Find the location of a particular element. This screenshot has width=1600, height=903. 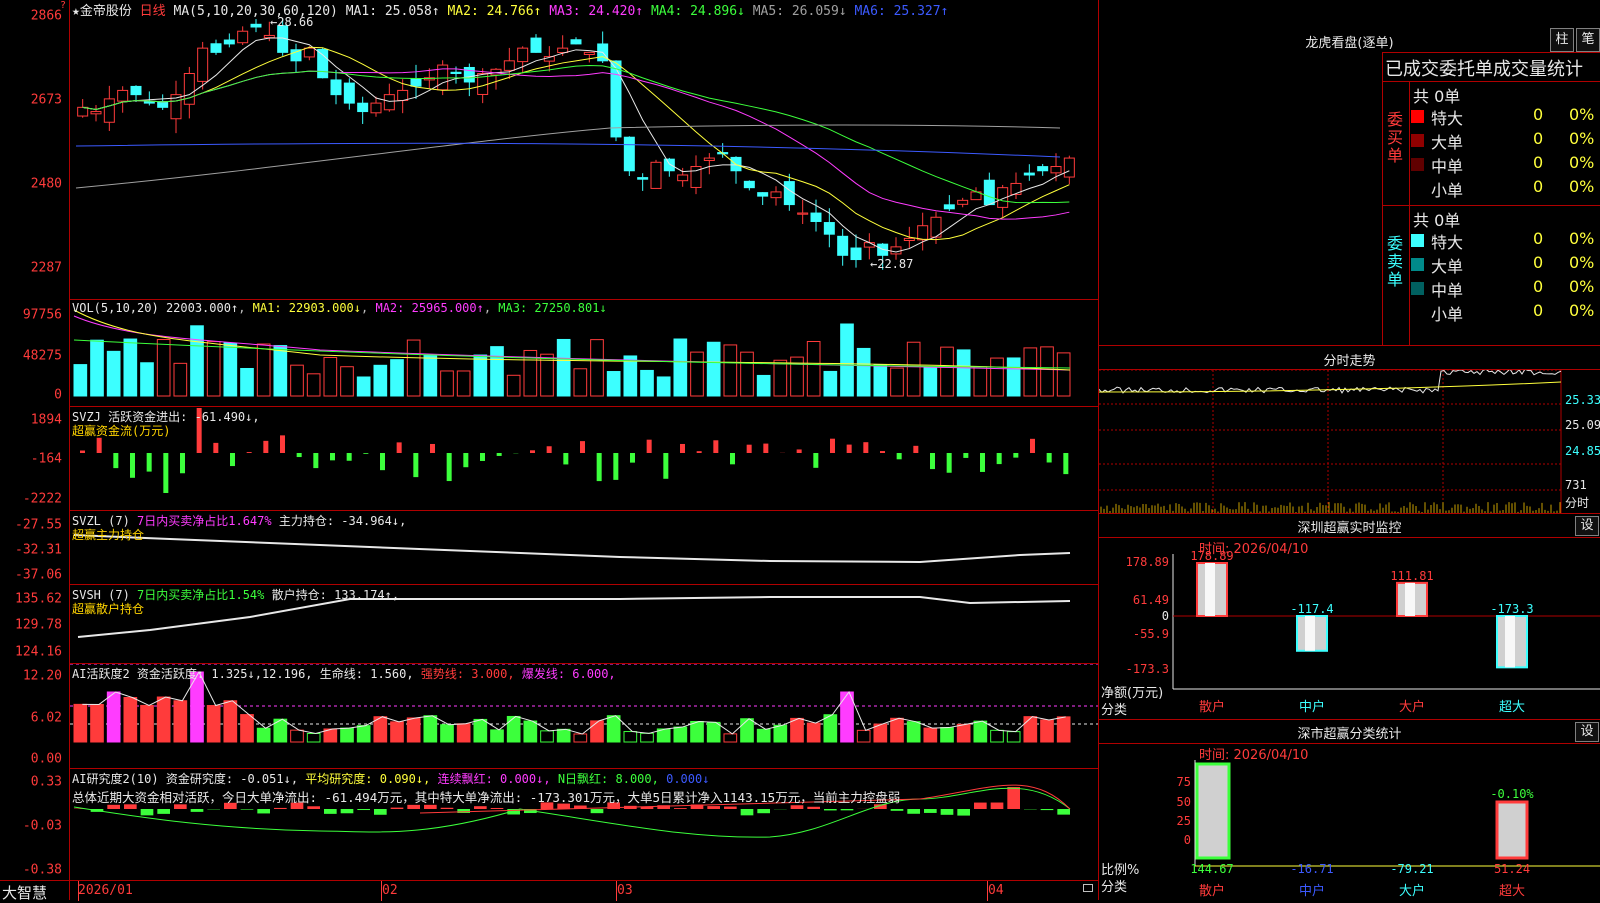

x-axis: 大智慧 2026/01 02 03 04 is located at coordinates (549, 890).